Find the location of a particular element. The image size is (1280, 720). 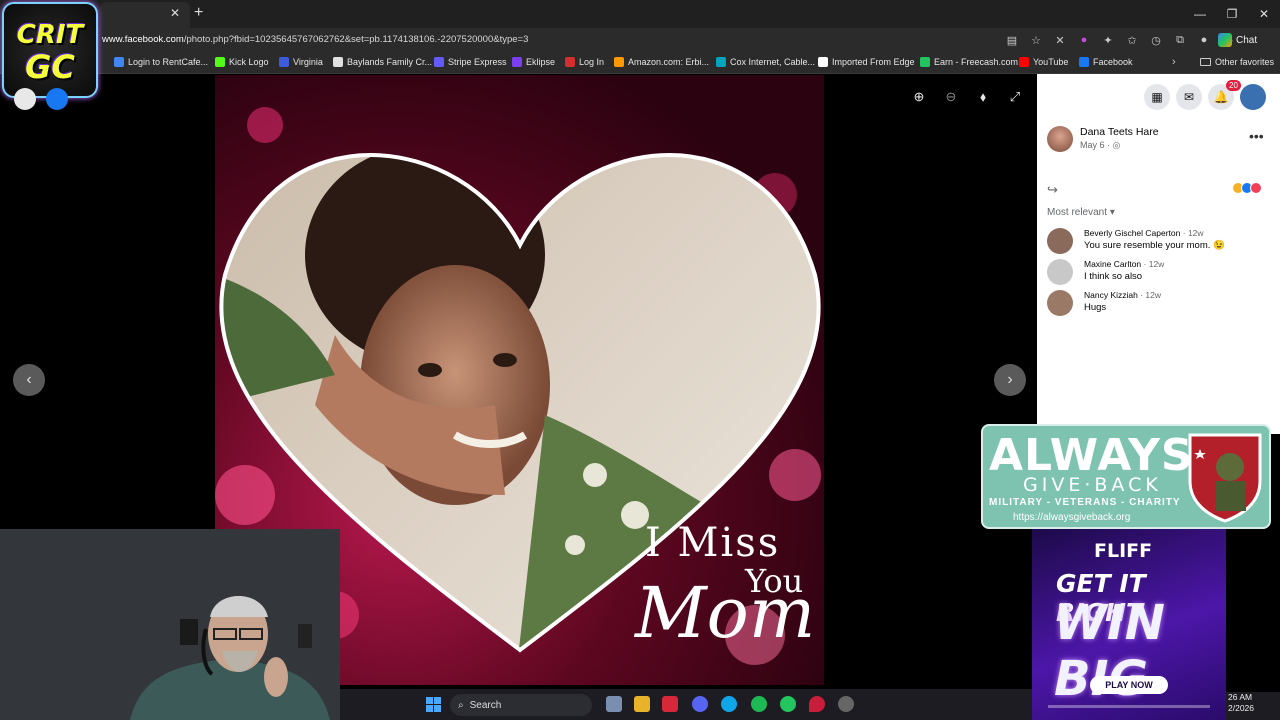

maps-pin-icon is located at coordinates (817, 704).